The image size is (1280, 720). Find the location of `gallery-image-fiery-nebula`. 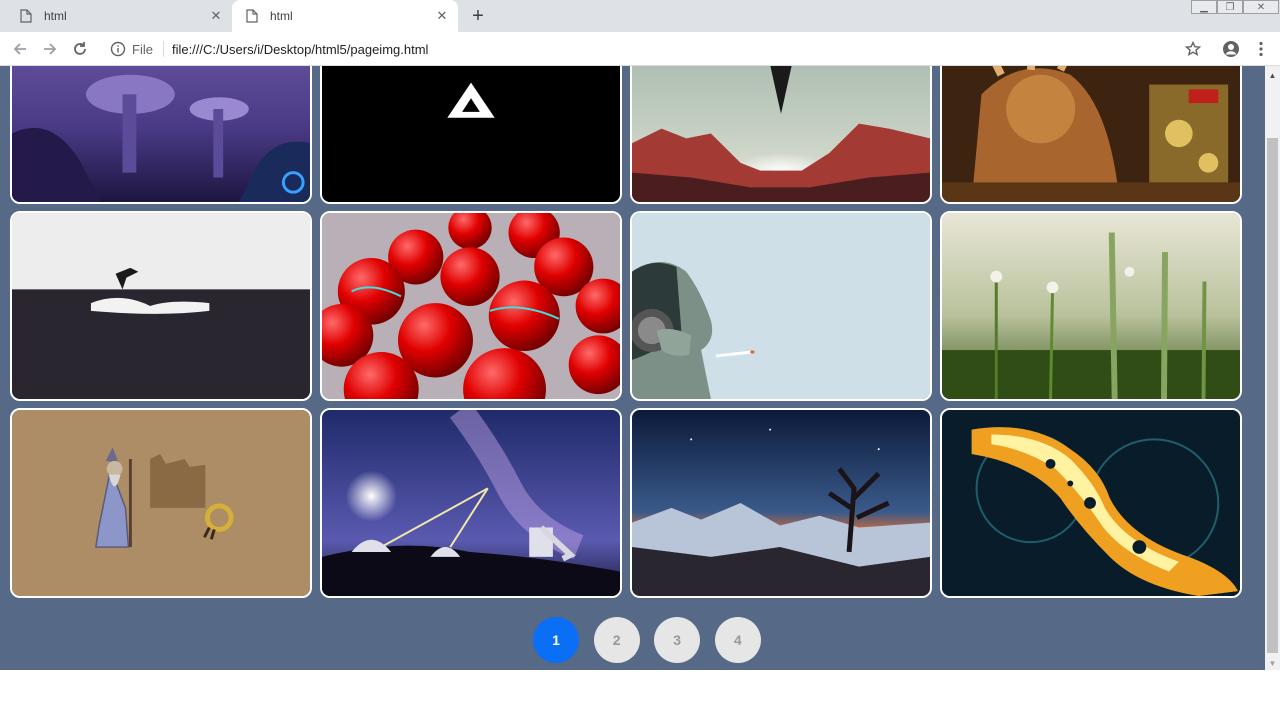

gallery-image-fiery-nebula is located at coordinates (1091, 503).